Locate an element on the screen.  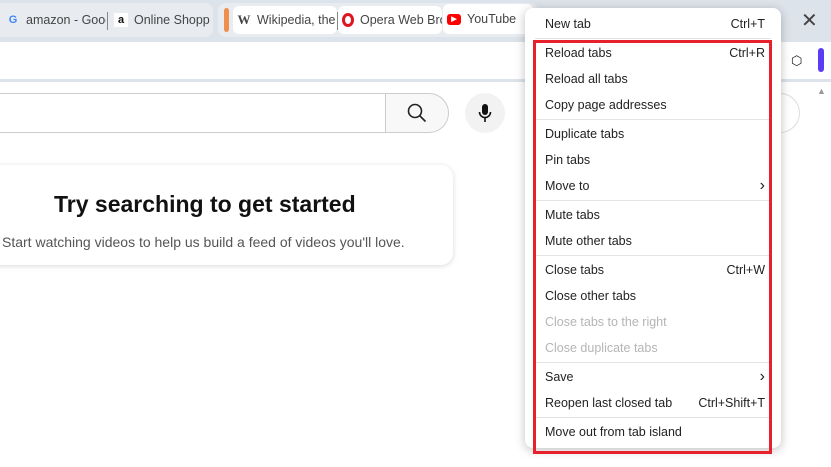
menu-item-close-tabs: Close tabs Ctrl+W is located at coordinates (655, 270).